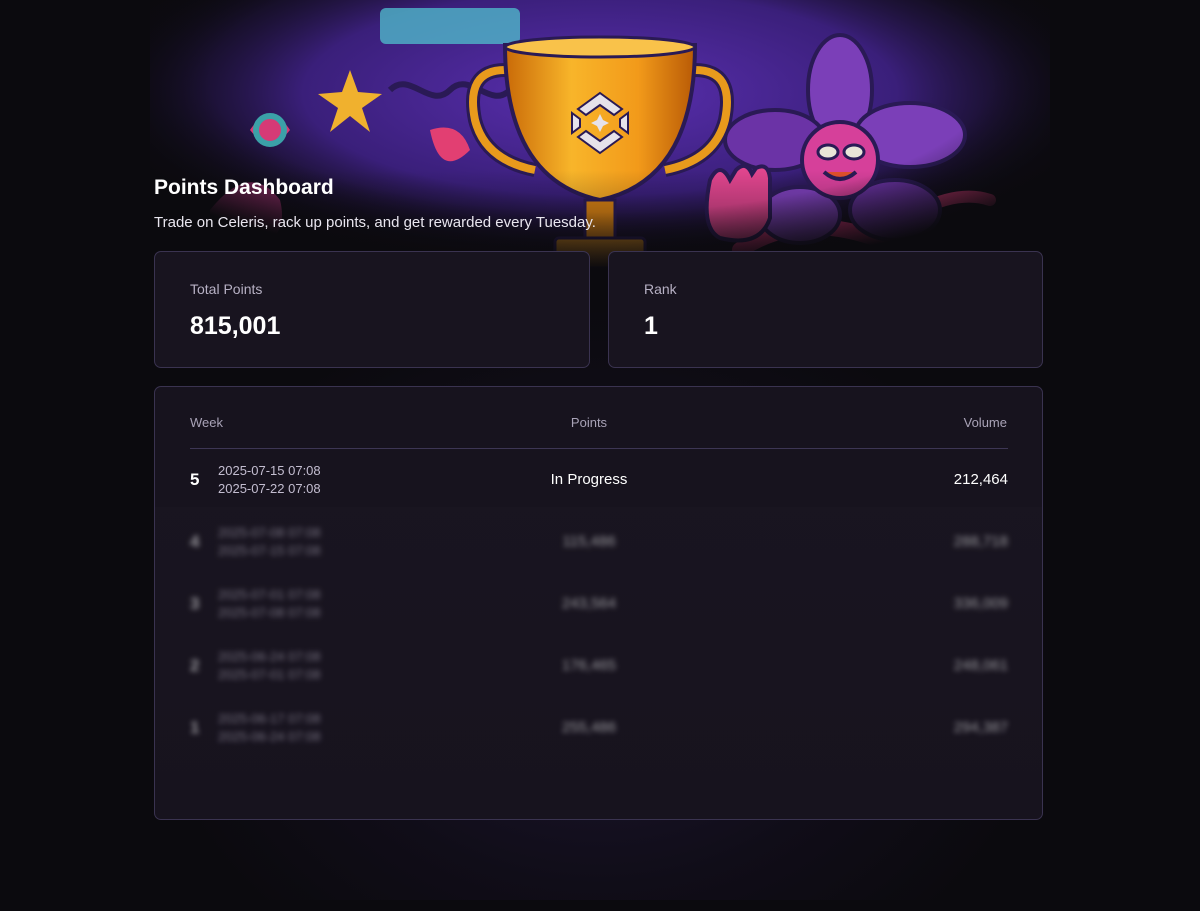 This screenshot has width=1200, height=911. Describe the element at coordinates (269, 550) in the screenshot. I see `week-end-date: 2025-07-15 07:08` at that location.